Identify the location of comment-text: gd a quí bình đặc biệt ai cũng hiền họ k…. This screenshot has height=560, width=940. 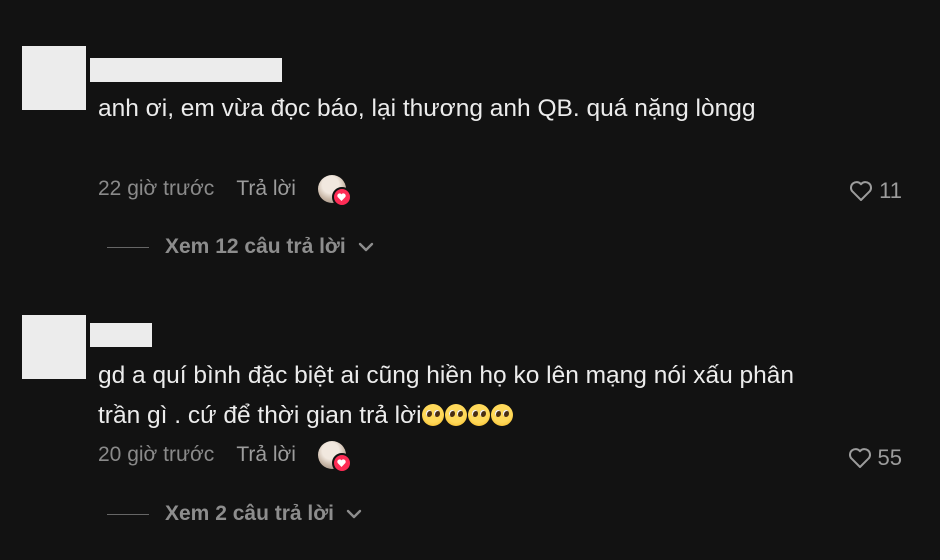
(458, 396).